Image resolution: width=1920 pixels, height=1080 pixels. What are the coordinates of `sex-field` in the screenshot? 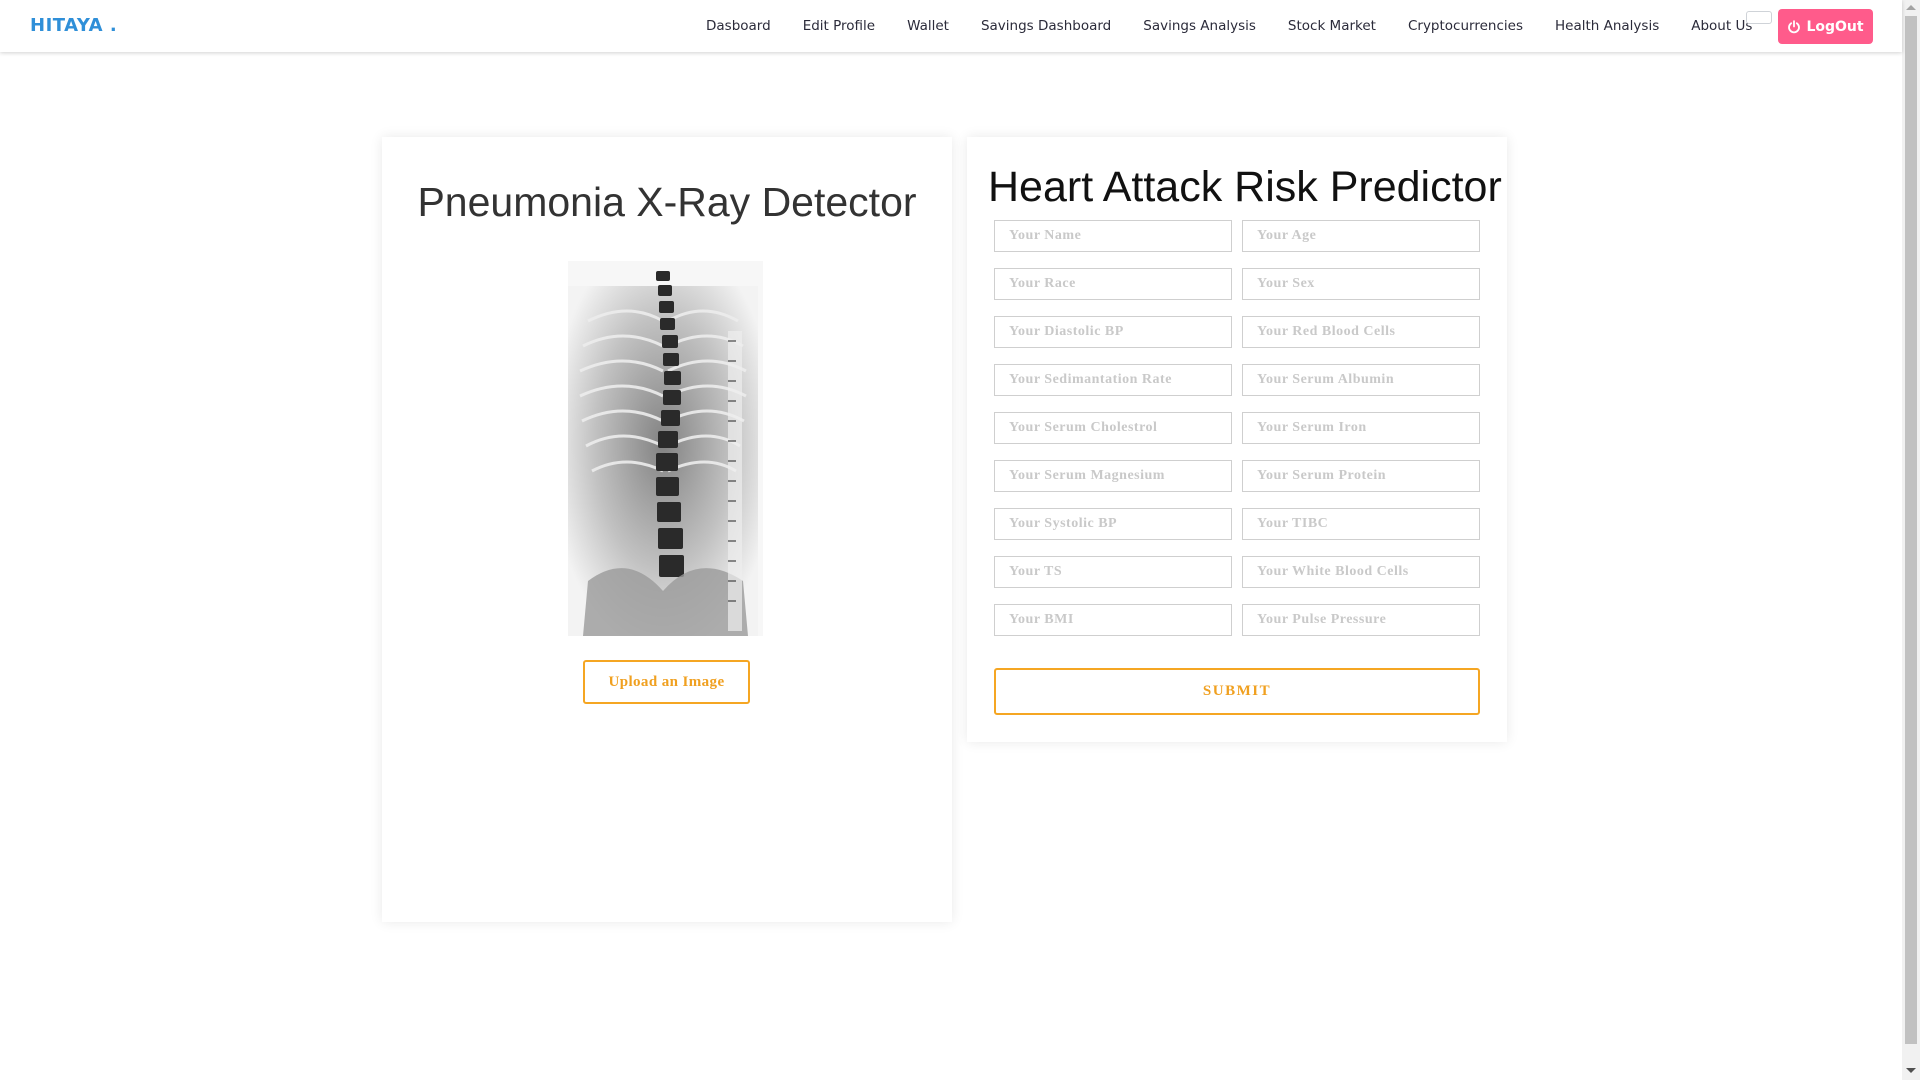 It's located at (1361, 284).